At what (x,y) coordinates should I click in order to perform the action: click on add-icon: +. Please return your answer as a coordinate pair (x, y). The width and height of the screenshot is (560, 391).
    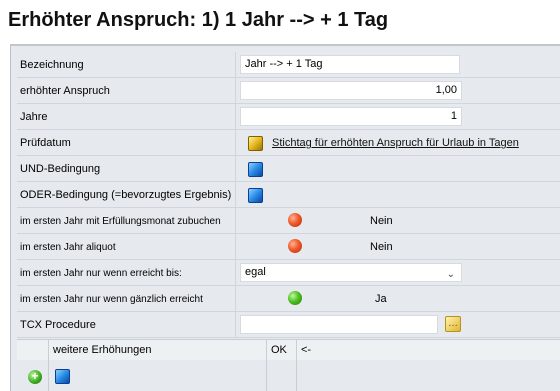
    Looking at the image, I should click on (35, 377).